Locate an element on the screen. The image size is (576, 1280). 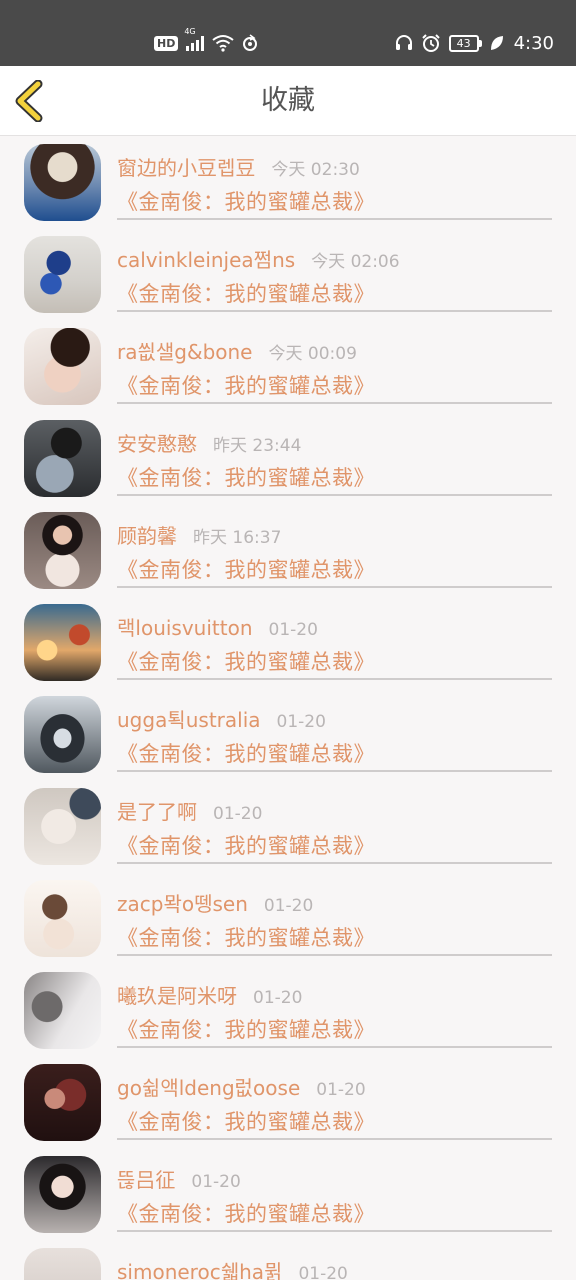
timestamp: 昨天 16:37 is located at coordinates (237, 538).